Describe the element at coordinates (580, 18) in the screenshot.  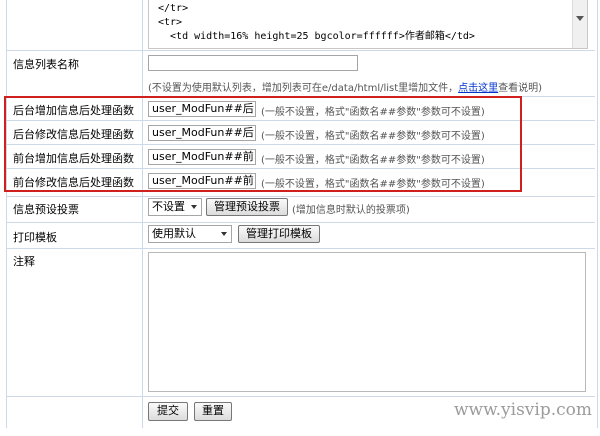
I see `scroll-down-icon` at that location.